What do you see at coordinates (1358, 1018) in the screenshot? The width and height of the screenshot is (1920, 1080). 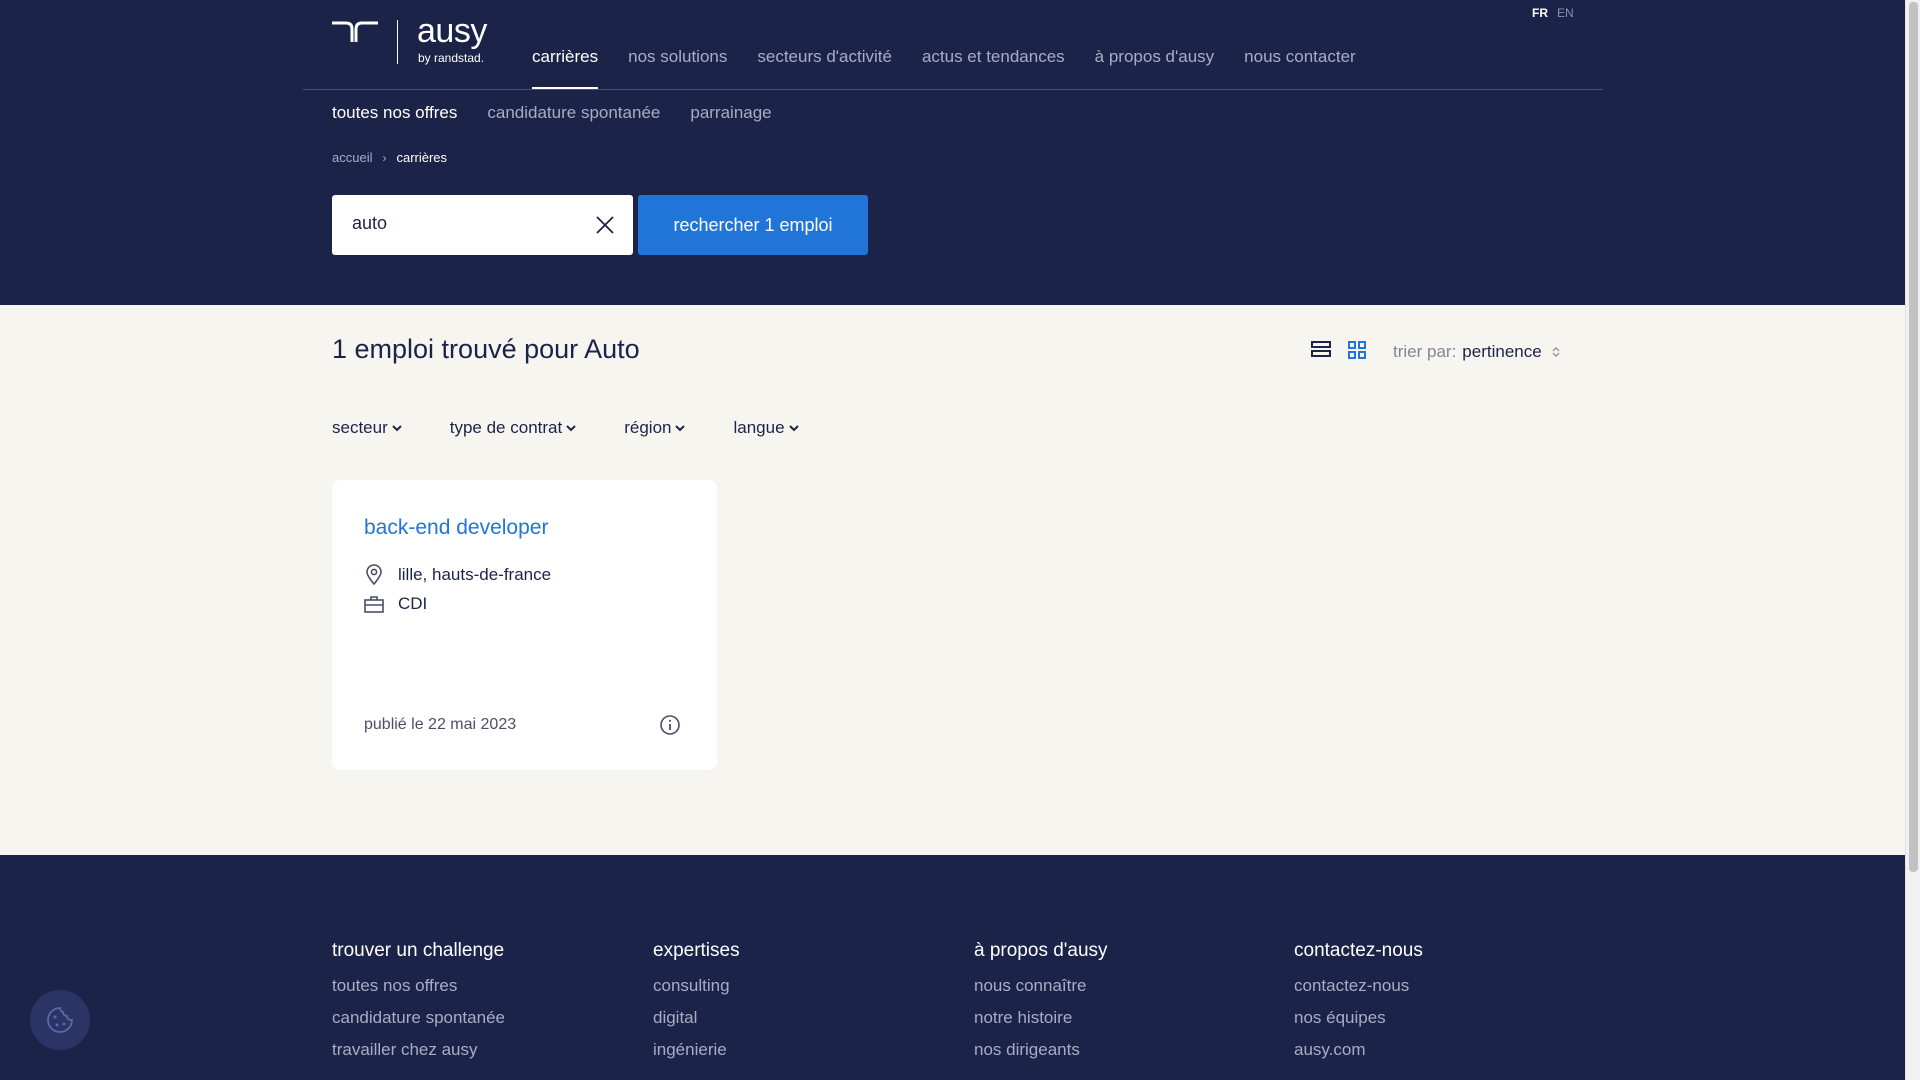 I see `footer-link: nos équipes` at bounding box center [1358, 1018].